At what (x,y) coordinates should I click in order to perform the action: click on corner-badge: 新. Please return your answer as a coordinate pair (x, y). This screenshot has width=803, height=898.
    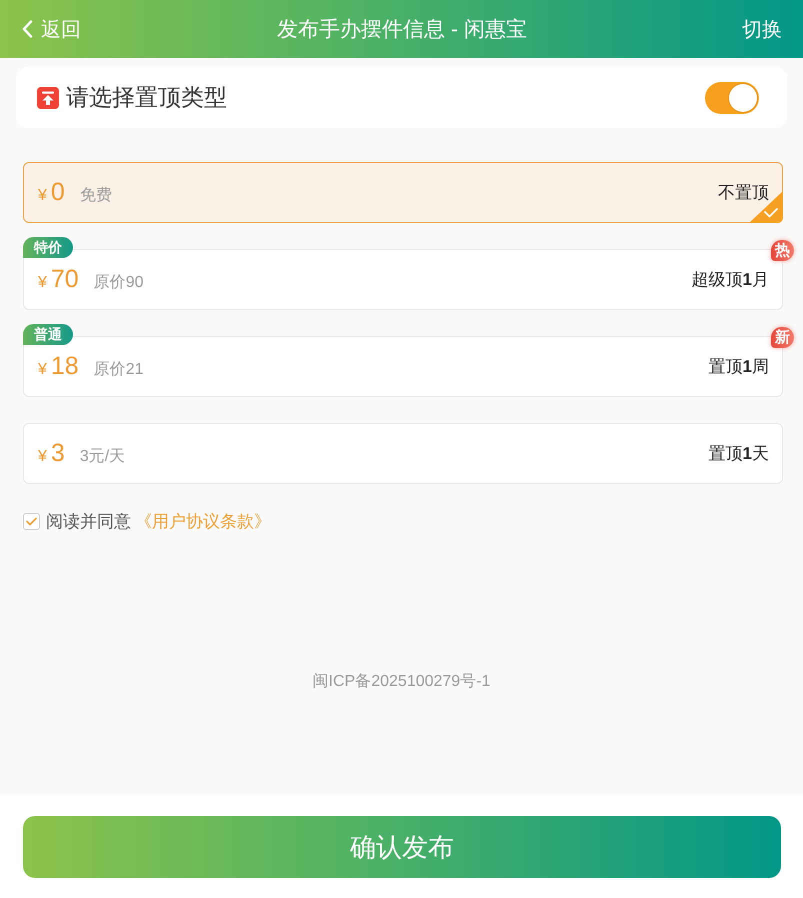
    Looking at the image, I should click on (782, 337).